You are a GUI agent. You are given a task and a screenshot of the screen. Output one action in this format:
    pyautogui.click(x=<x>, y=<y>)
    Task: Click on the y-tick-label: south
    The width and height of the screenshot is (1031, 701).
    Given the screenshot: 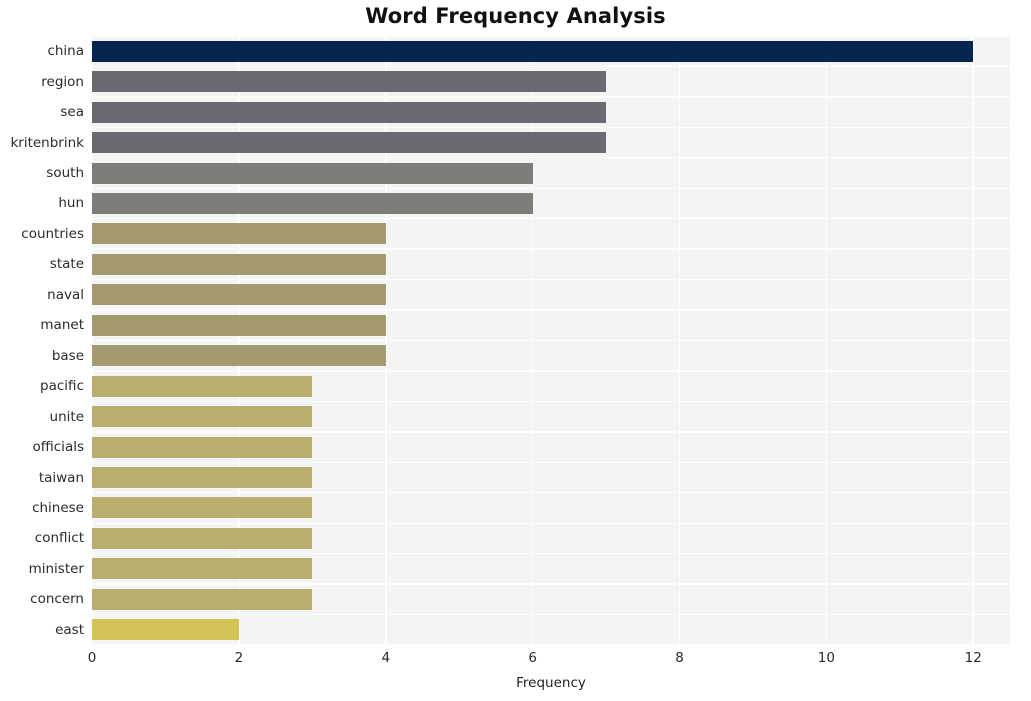 What is the action you would take?
    pyautogui.click(x=65, y=173)
    